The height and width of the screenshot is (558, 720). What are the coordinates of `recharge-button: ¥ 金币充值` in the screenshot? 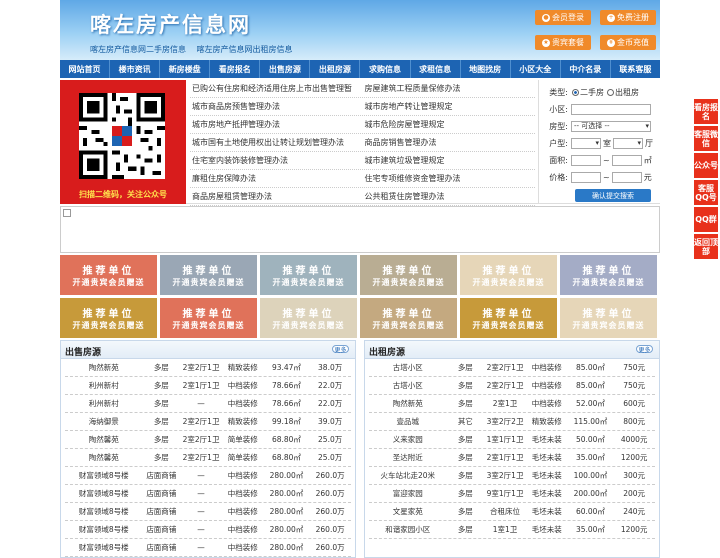 It's located at (628, 42).